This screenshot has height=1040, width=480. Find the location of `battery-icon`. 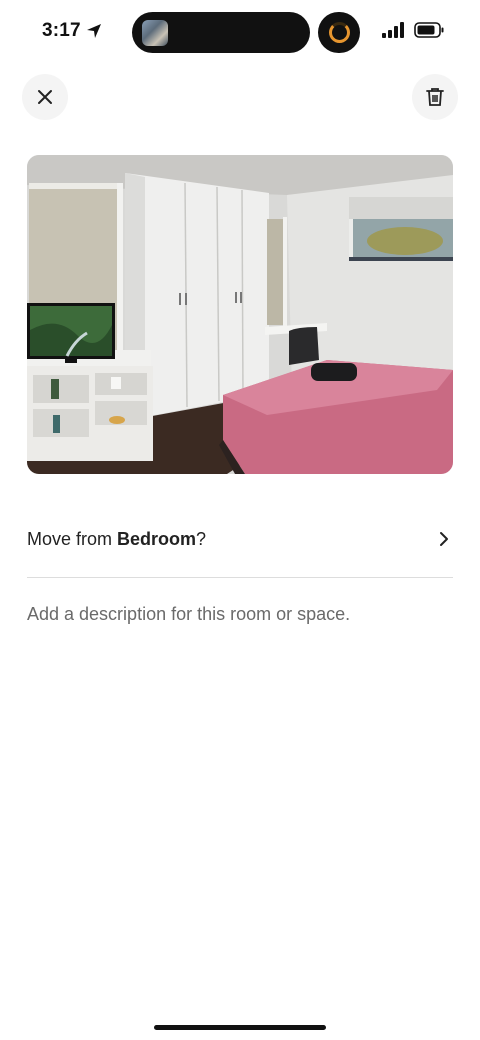

battery-icon is located at coordinates (429, 30).